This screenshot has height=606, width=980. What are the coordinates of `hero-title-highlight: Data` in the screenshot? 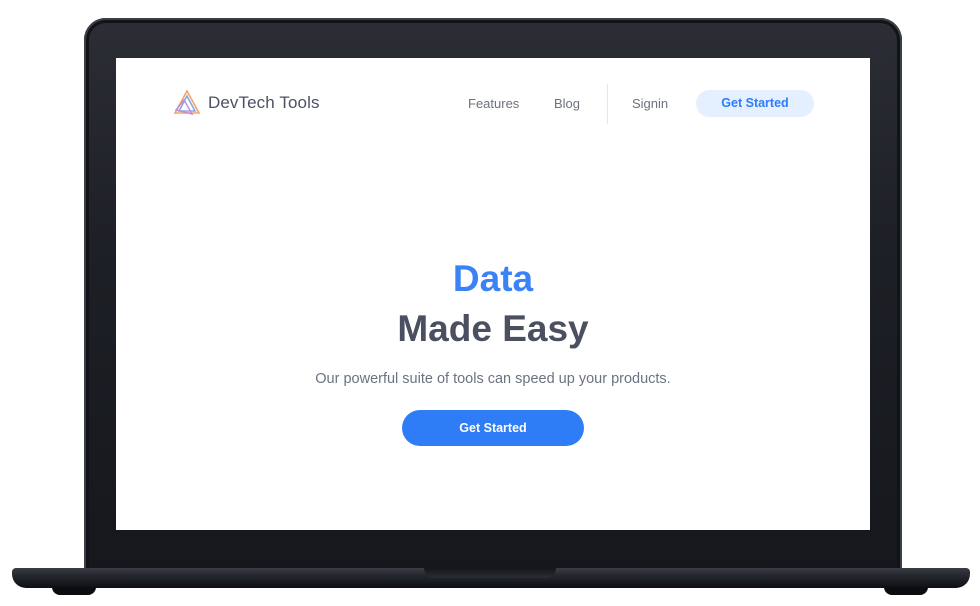 It's located at (493, 279).